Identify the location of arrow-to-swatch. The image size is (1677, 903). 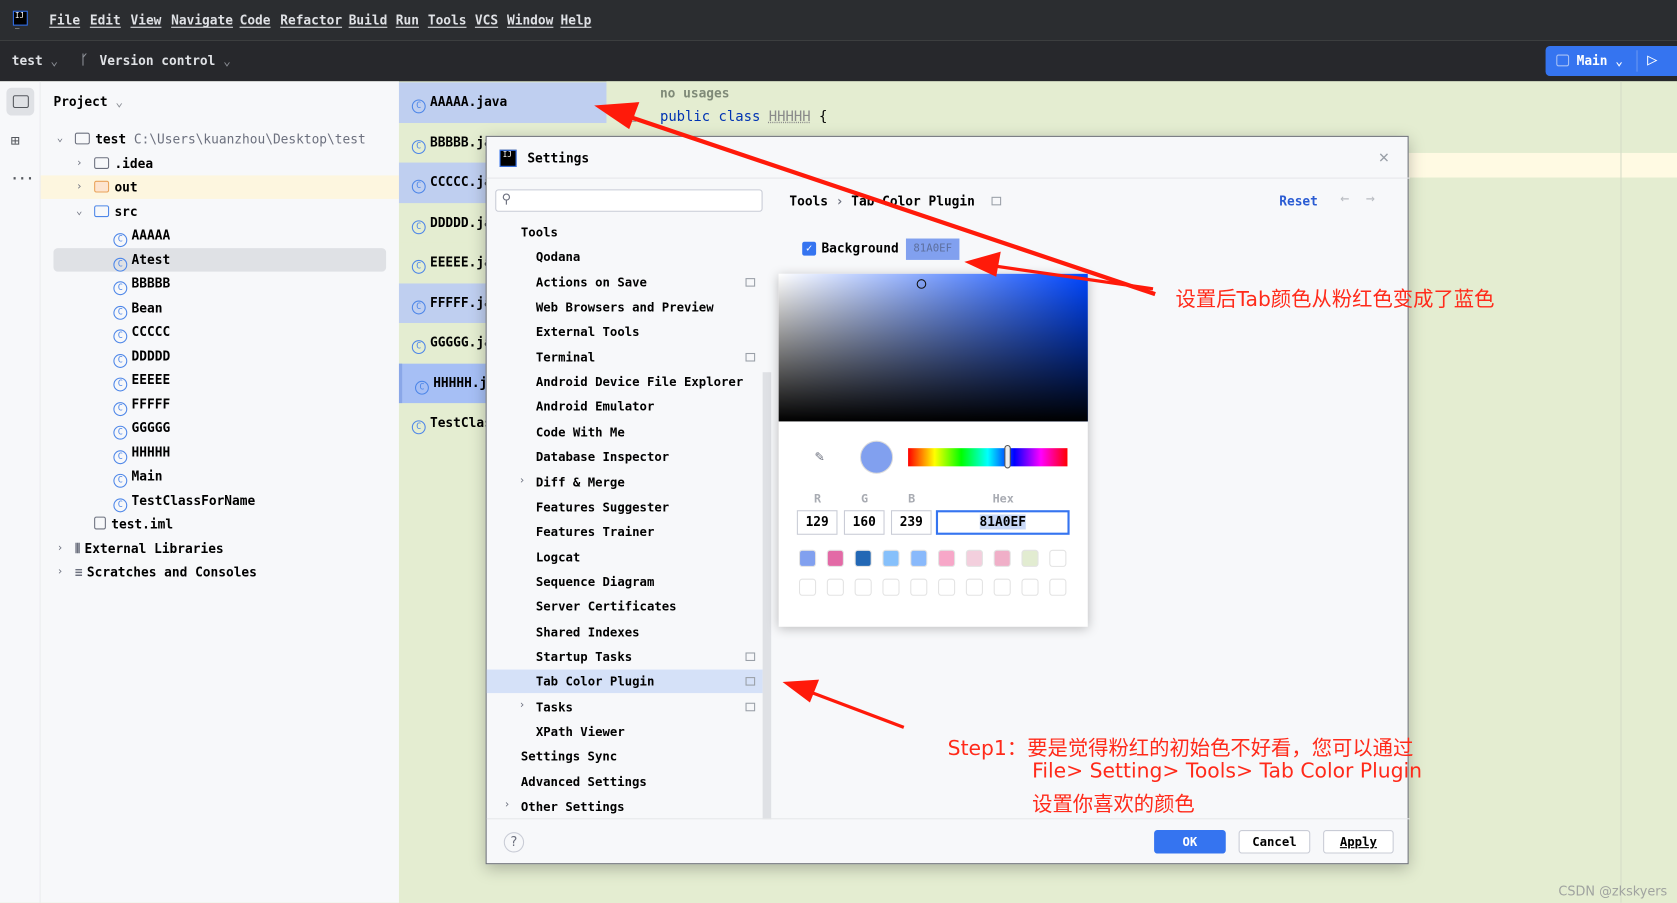
(1071, 277).